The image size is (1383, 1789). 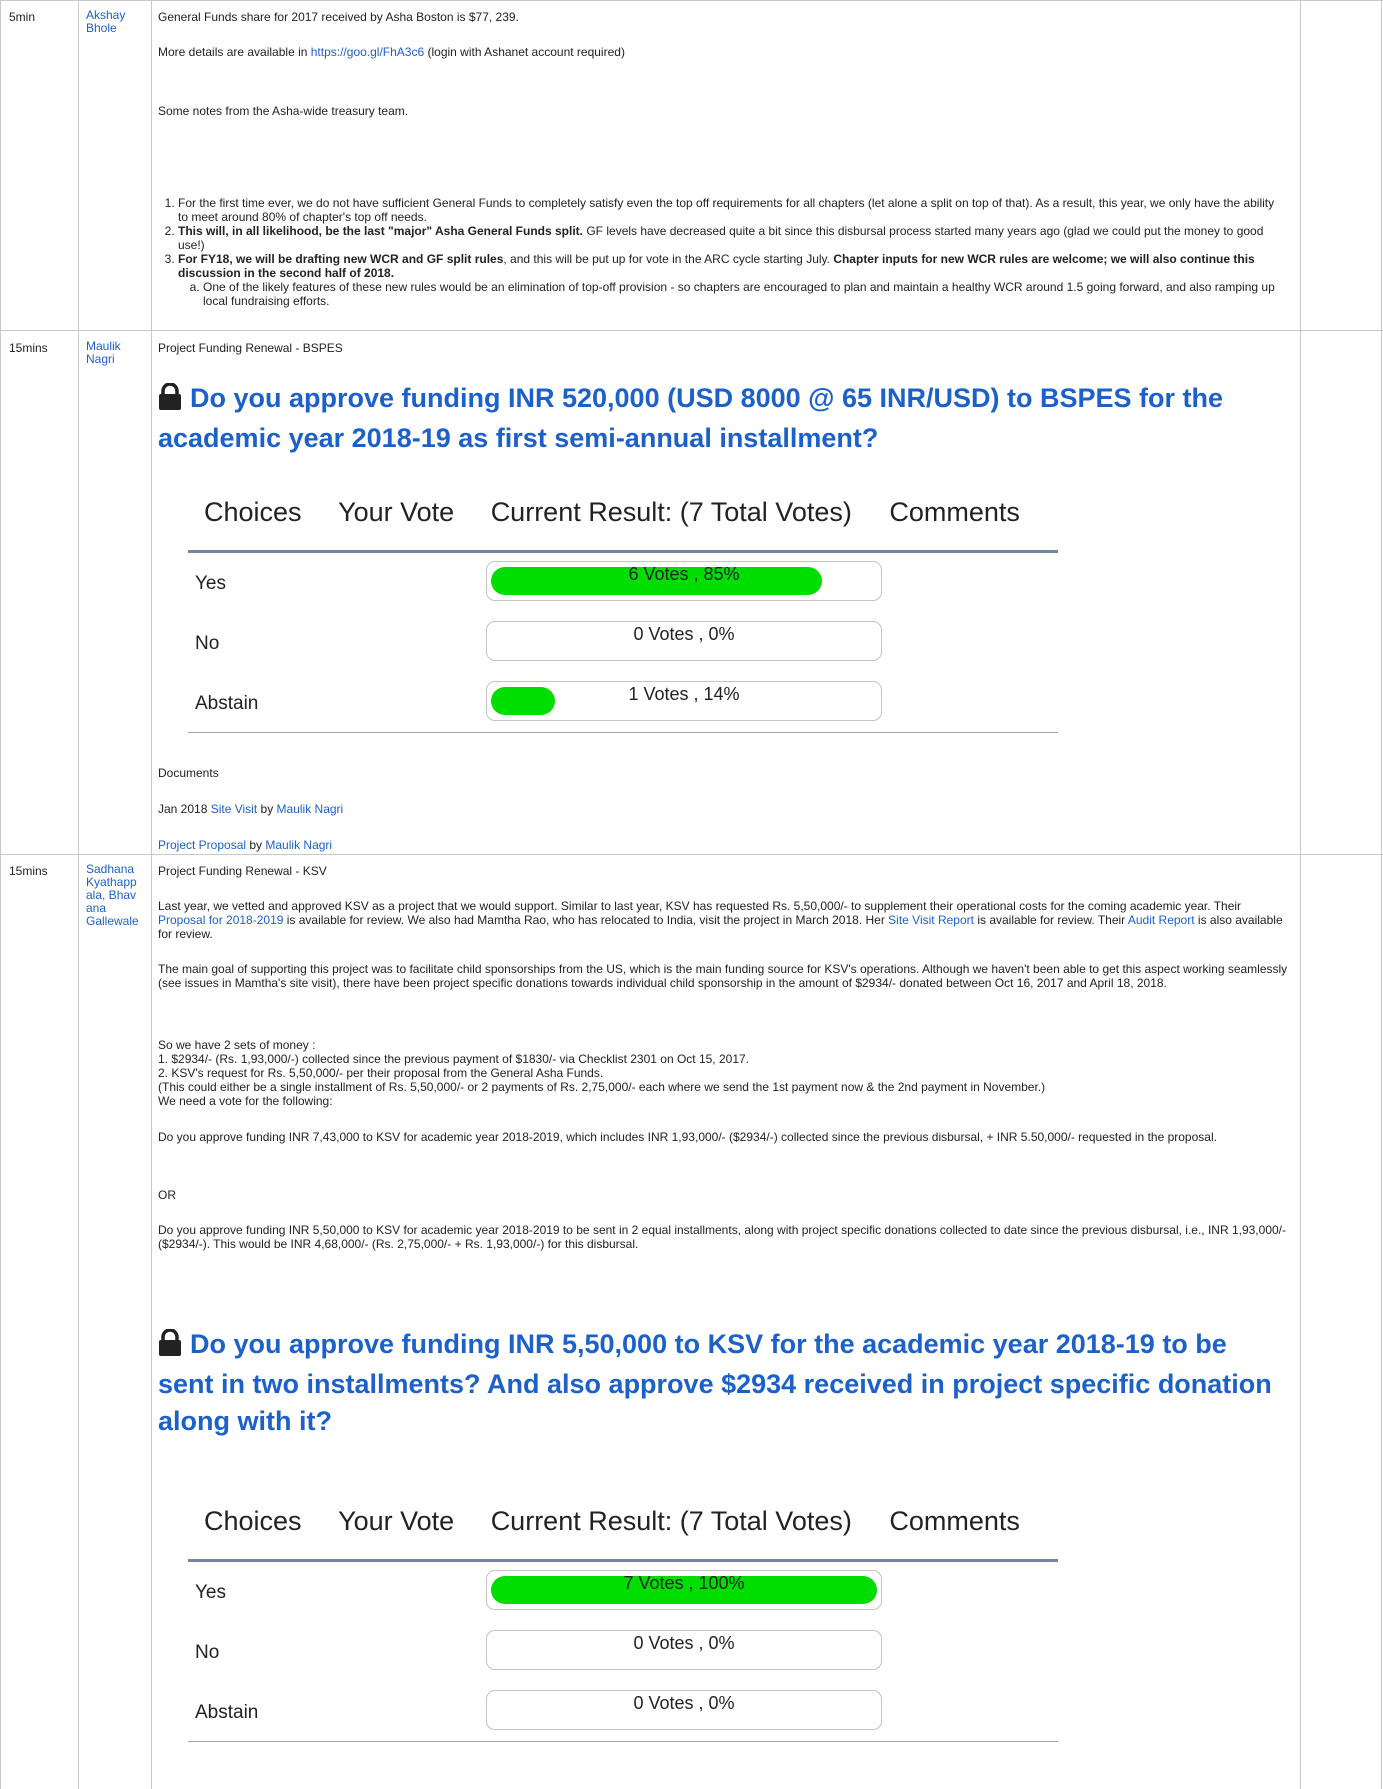 I want to click on owner-link: ana, so click(x=96, y=908).